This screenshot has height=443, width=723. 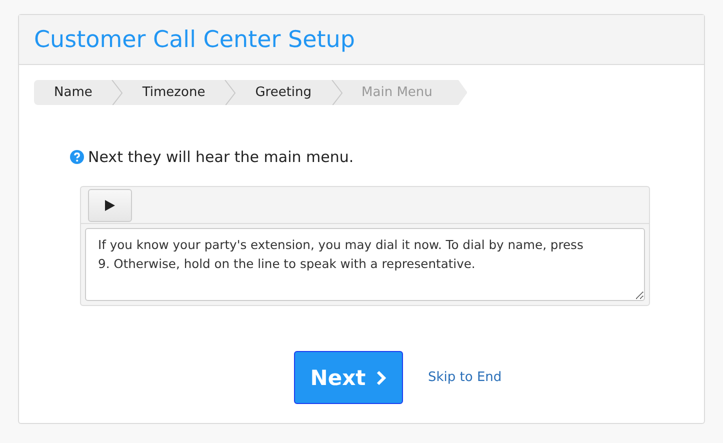 I want to click on chevron-icon, so click(x=381, y=378).